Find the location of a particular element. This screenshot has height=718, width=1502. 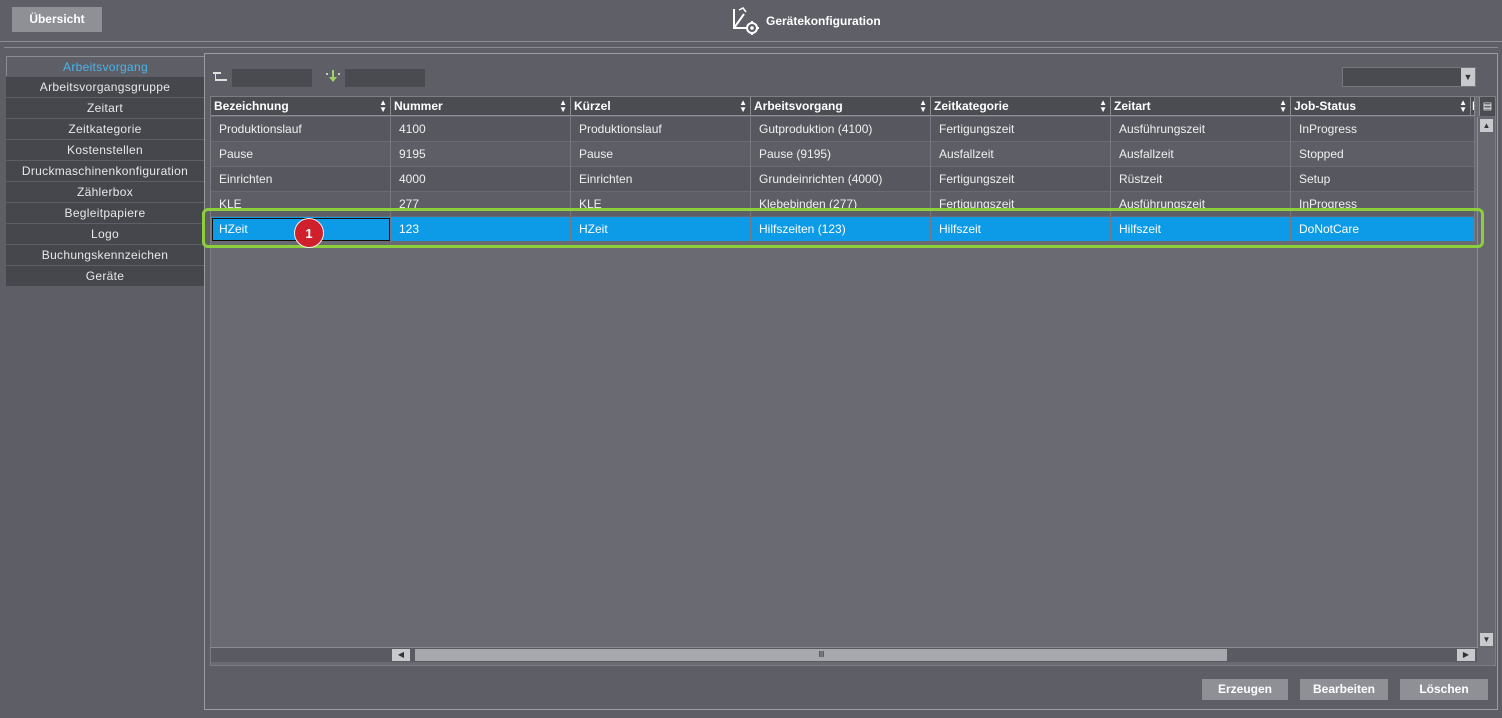

delete-button: Löschen is located at coordinates (1444, 689).